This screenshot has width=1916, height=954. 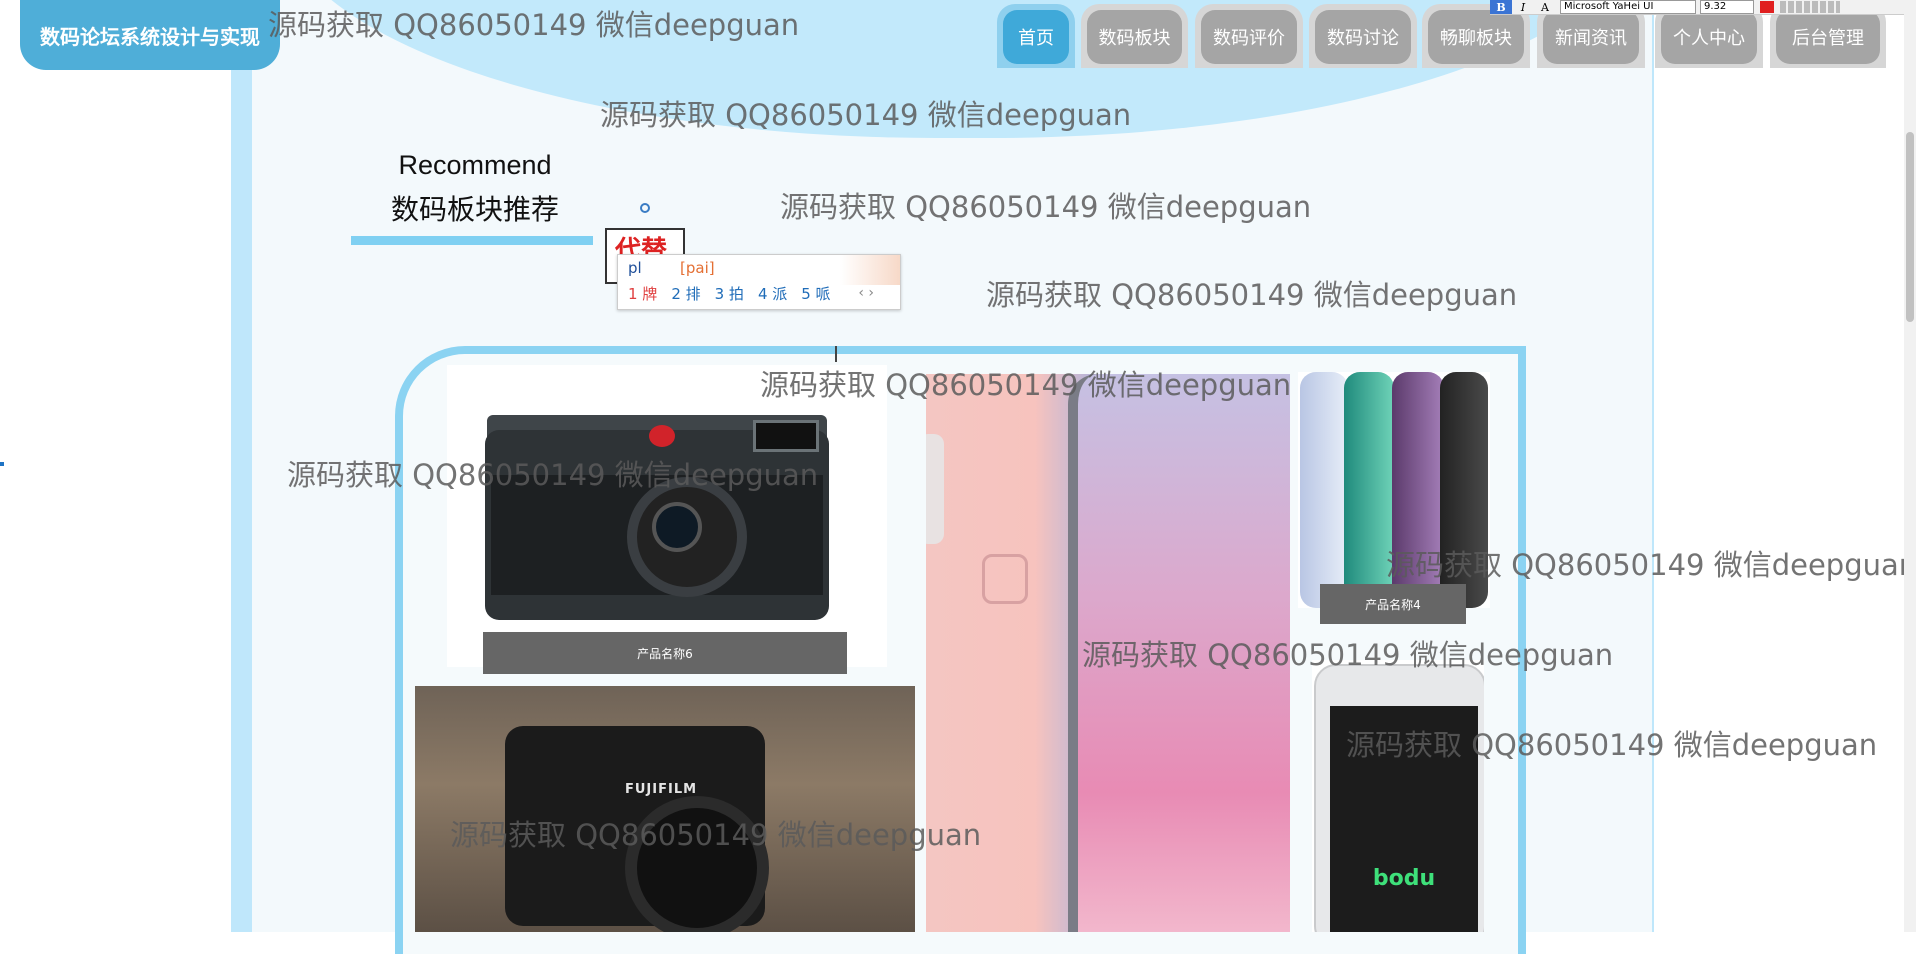 What do you see at coordinates (1767, 7) in the screenshot?
I see `text-color-swatch` at bounding box center [1767, 7].